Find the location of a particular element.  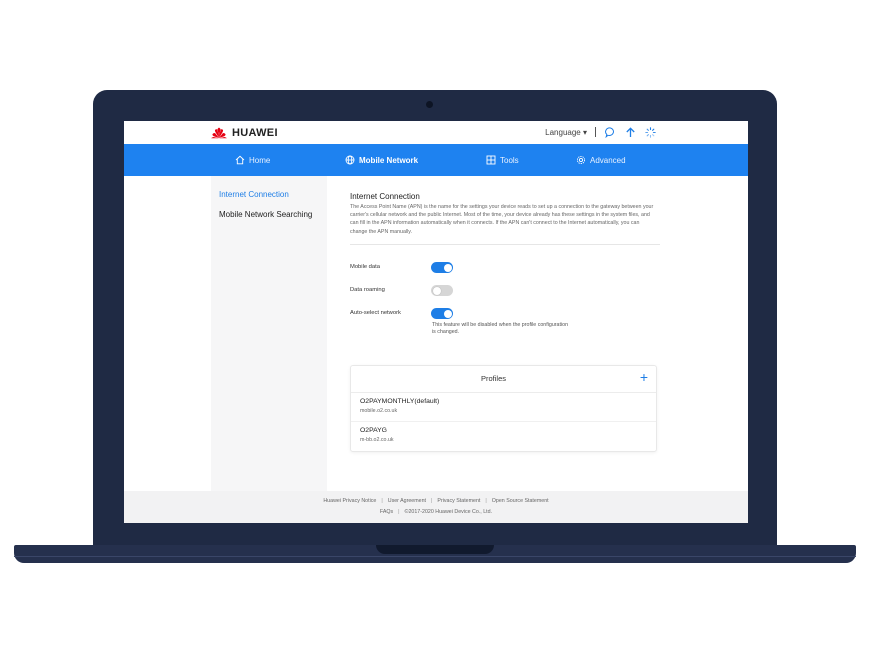

nav-mobile-network: Mobile Network is located at coordinates (381, 160).